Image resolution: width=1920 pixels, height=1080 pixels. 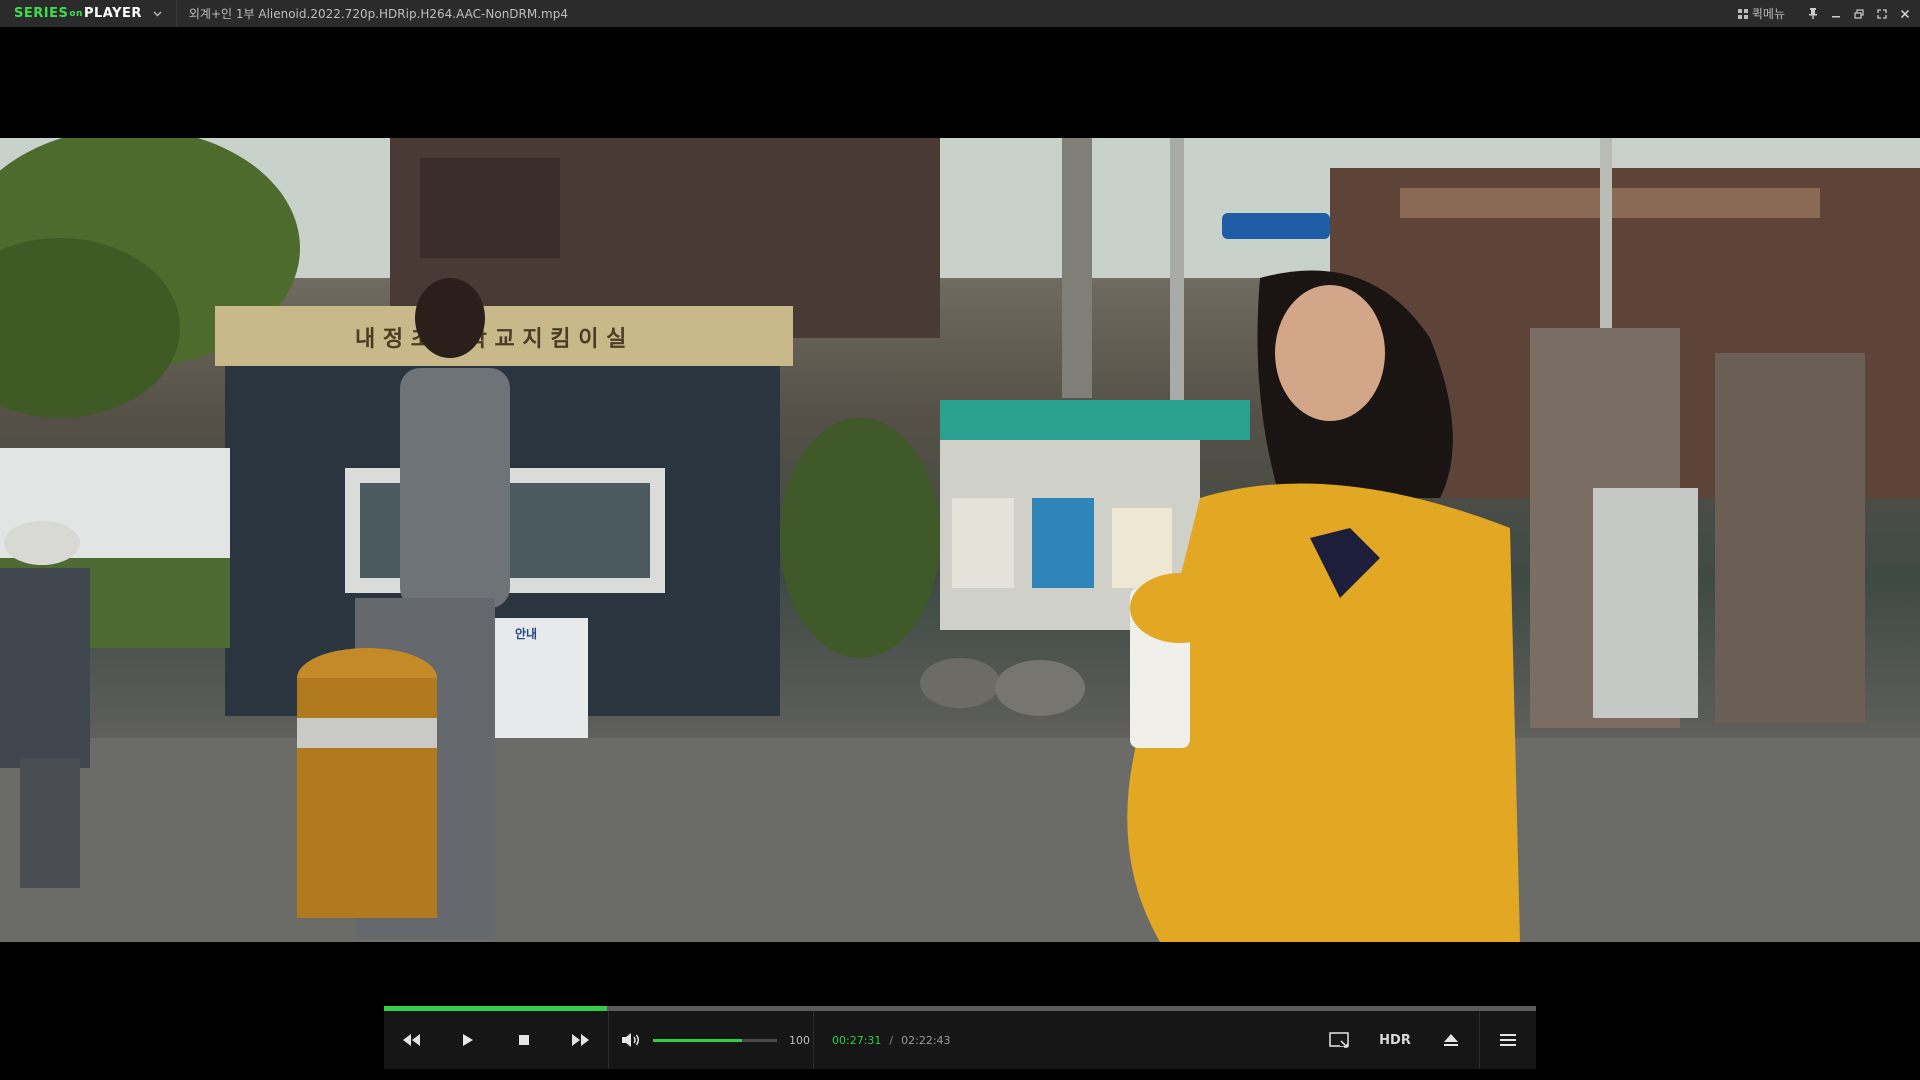 I want to click on fast-forward-button, so click(x=580, y=1040).